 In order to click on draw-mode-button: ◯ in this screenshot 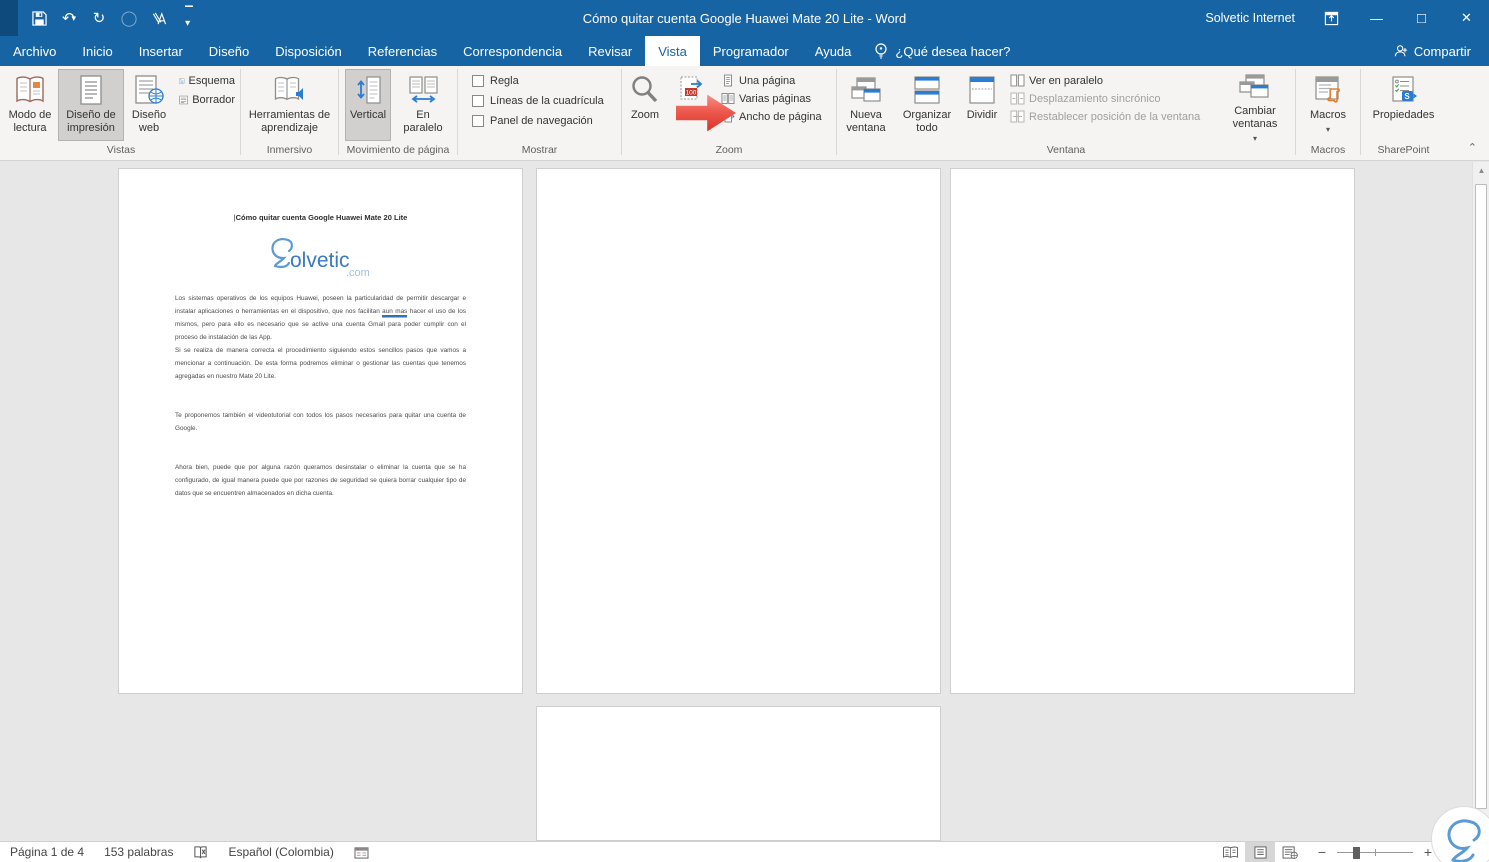, I will do `click(129, 18)`.